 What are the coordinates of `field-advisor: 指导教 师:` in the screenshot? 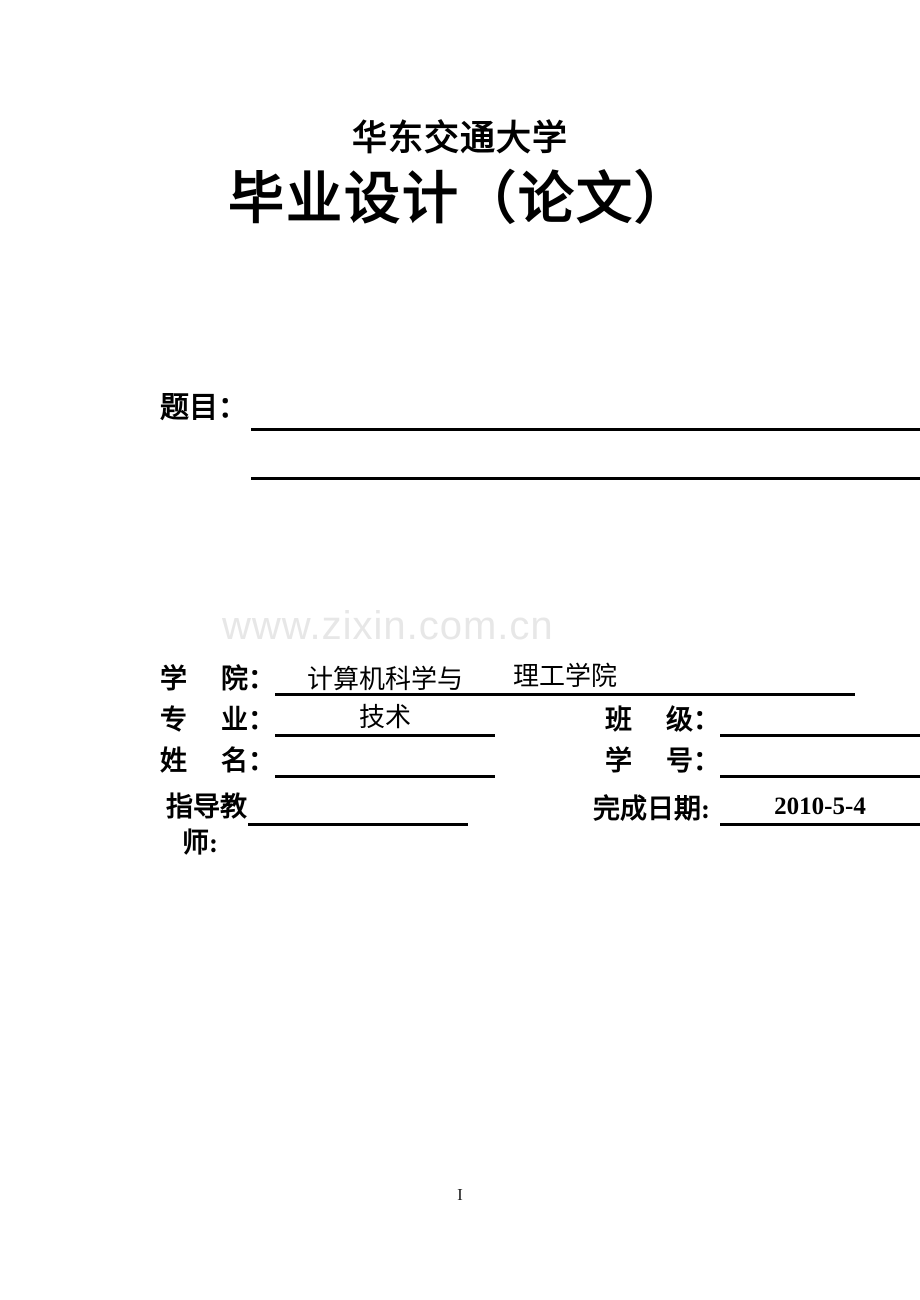 It's located at (314, 824).